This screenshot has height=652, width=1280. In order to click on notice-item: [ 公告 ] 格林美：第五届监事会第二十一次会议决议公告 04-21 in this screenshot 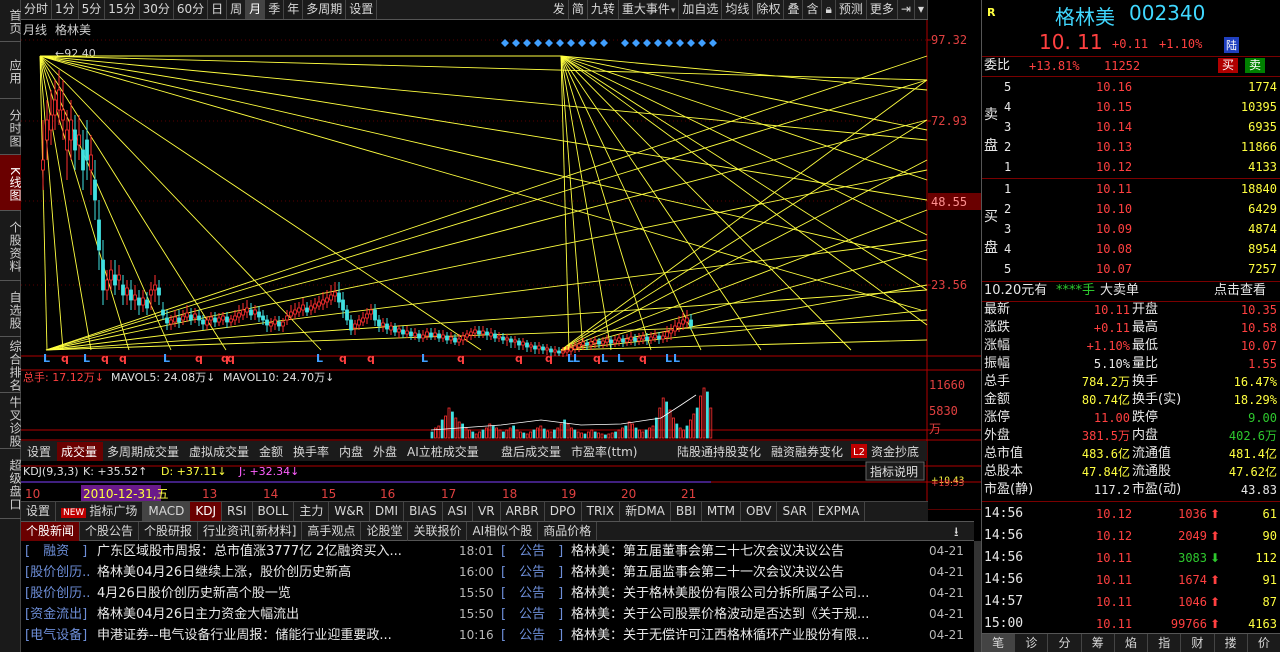, I will do `click(737, 572)`.